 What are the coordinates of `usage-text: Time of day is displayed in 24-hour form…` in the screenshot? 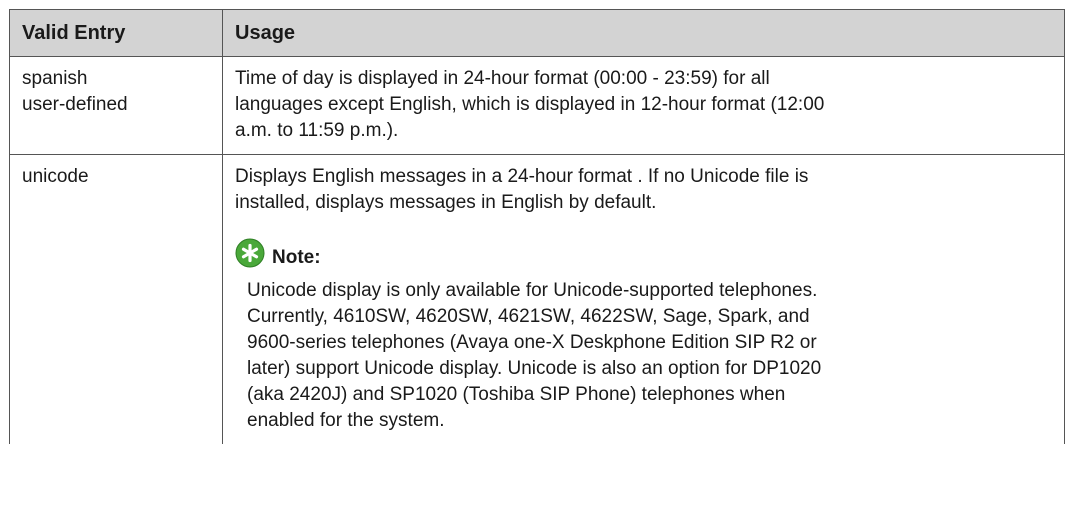 It's located at (502, 78).